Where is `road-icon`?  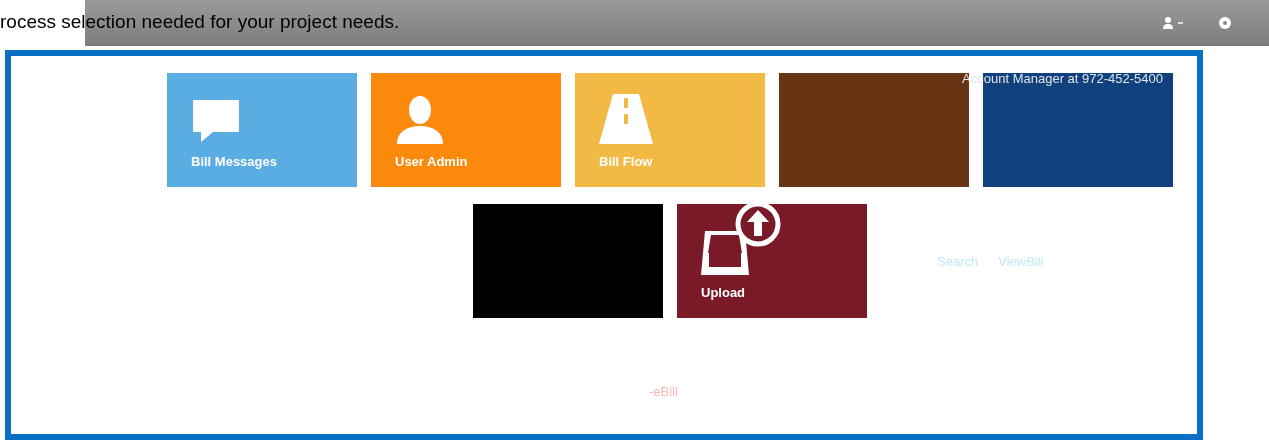
road-icon is located at coordinates (626, 118).